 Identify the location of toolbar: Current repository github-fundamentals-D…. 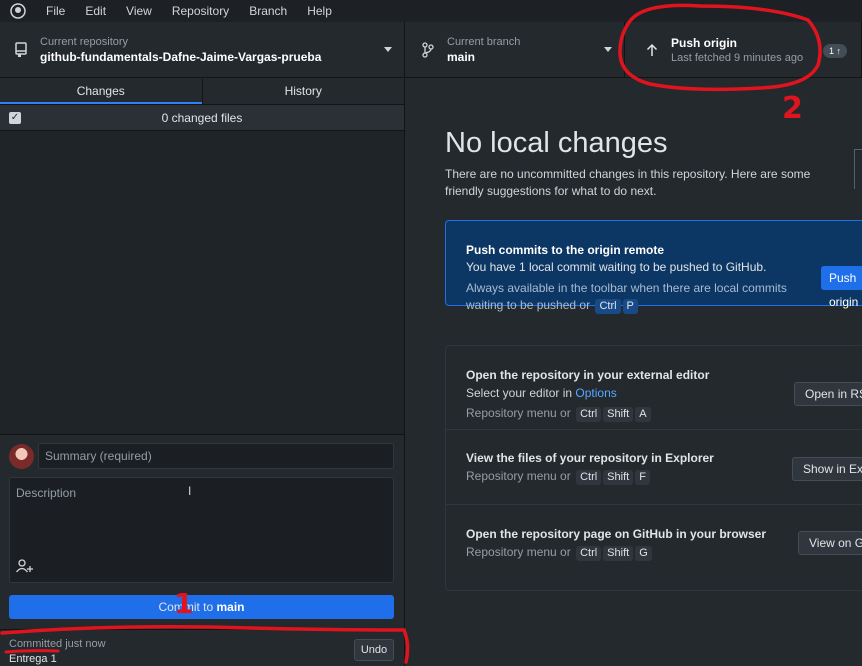
(431, 50).